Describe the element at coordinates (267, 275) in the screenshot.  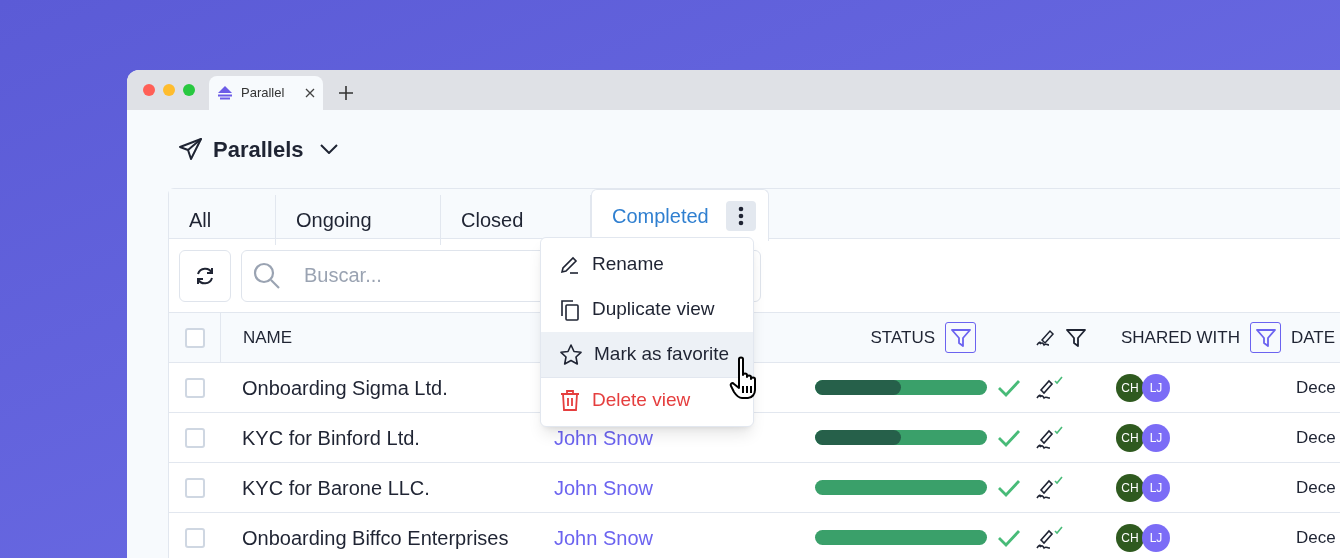
I see `search-icon` at that location.